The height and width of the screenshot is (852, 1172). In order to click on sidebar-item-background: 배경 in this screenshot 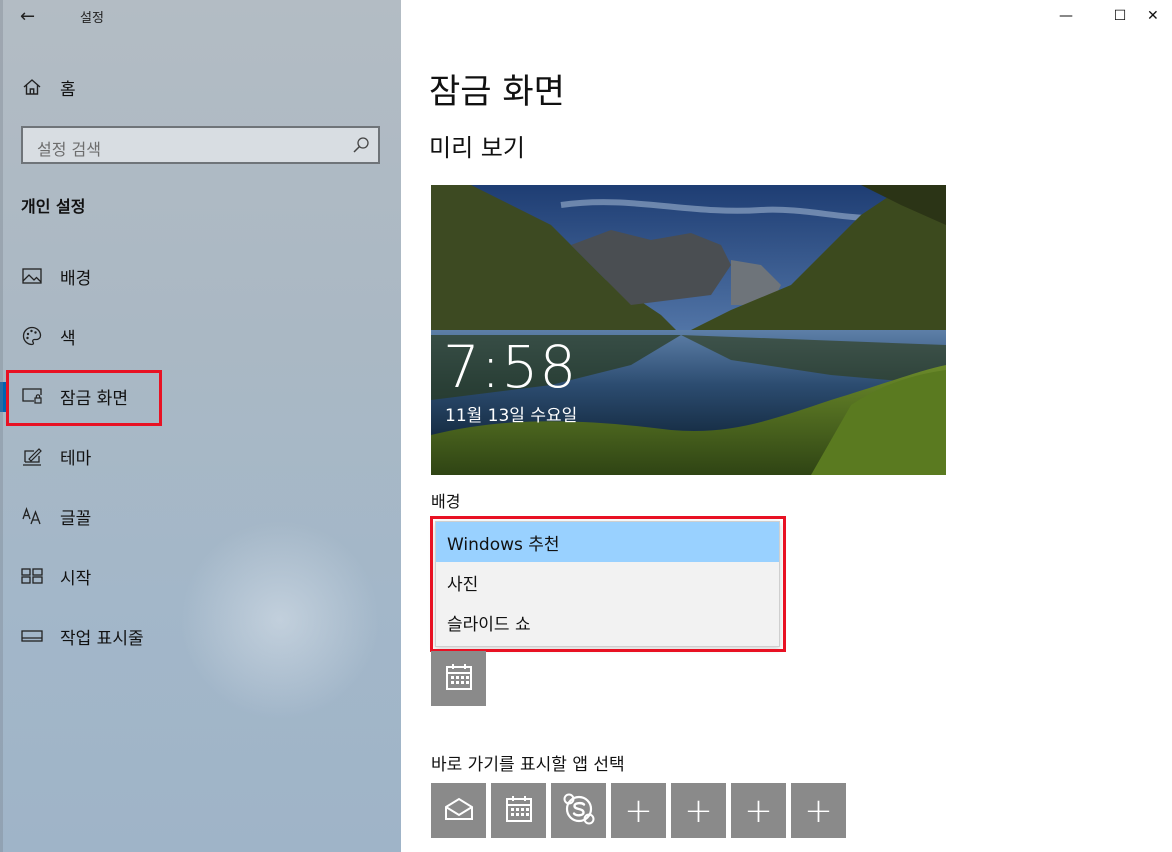, I will do `click(200, 276)`.